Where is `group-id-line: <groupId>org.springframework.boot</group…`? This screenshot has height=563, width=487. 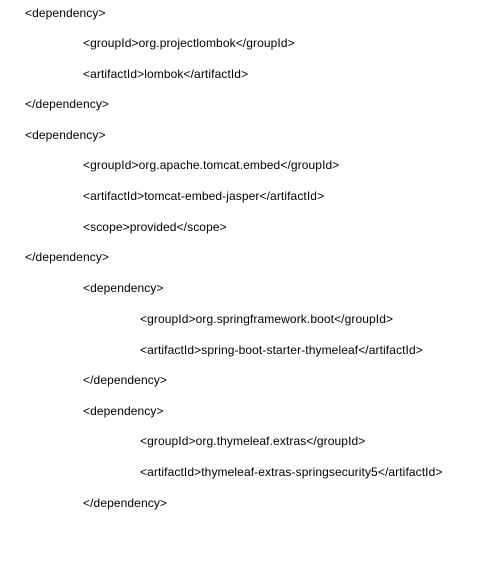
group-id-line: <groupId>org.springframework.boot</group… is located at coordinates (267, 319).